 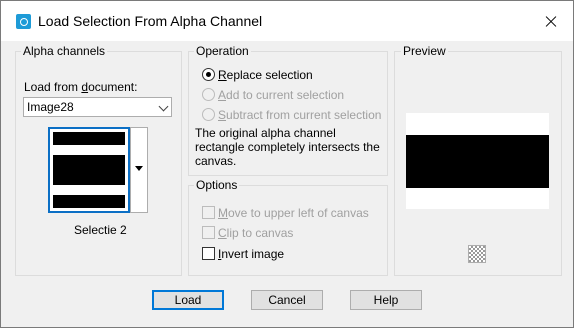 I want to click on invert-image-label: Invert image, so click(x=251, y=254).